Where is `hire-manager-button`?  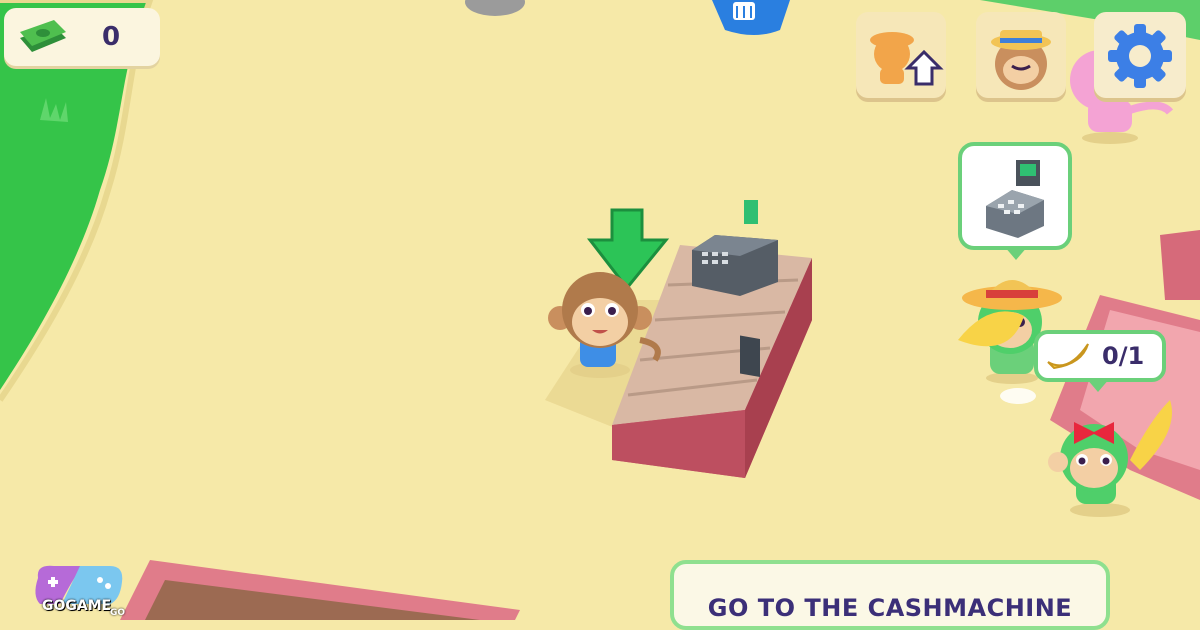
hire-manager-button is located at coordinates (1021, 55).